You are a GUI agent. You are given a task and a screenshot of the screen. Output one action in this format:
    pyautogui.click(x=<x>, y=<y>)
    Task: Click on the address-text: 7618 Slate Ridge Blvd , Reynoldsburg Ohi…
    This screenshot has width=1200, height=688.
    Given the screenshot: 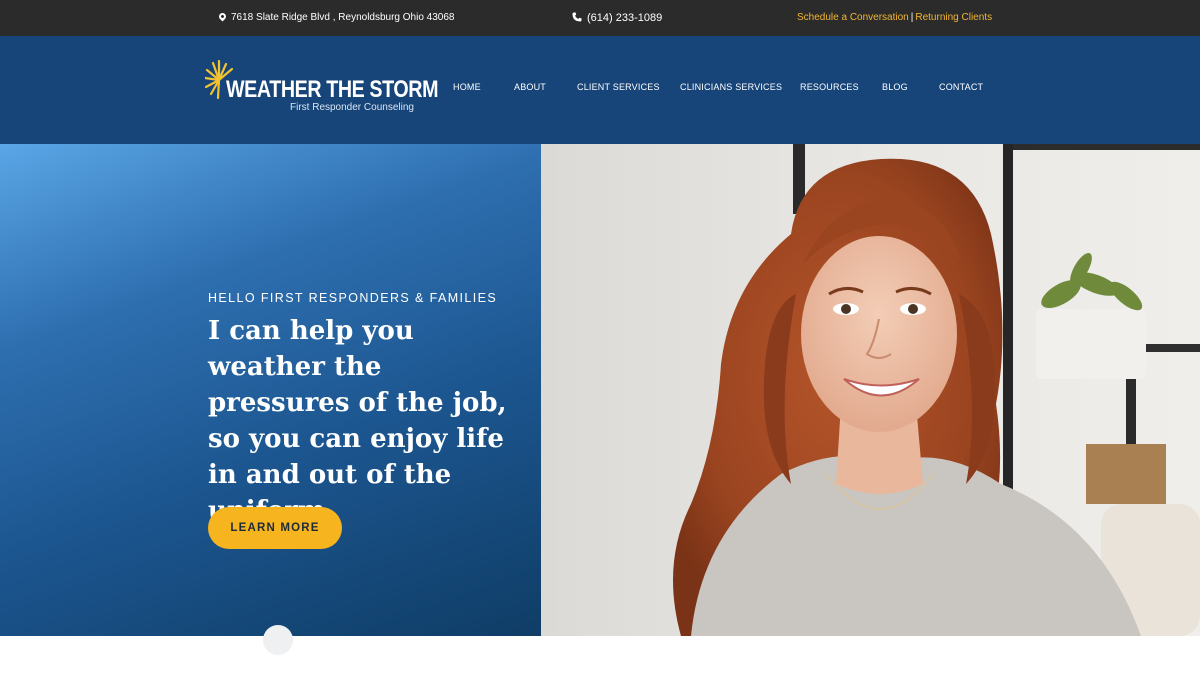 What is the action you would take?
    pyautogui.click(x=343, y=17)
    